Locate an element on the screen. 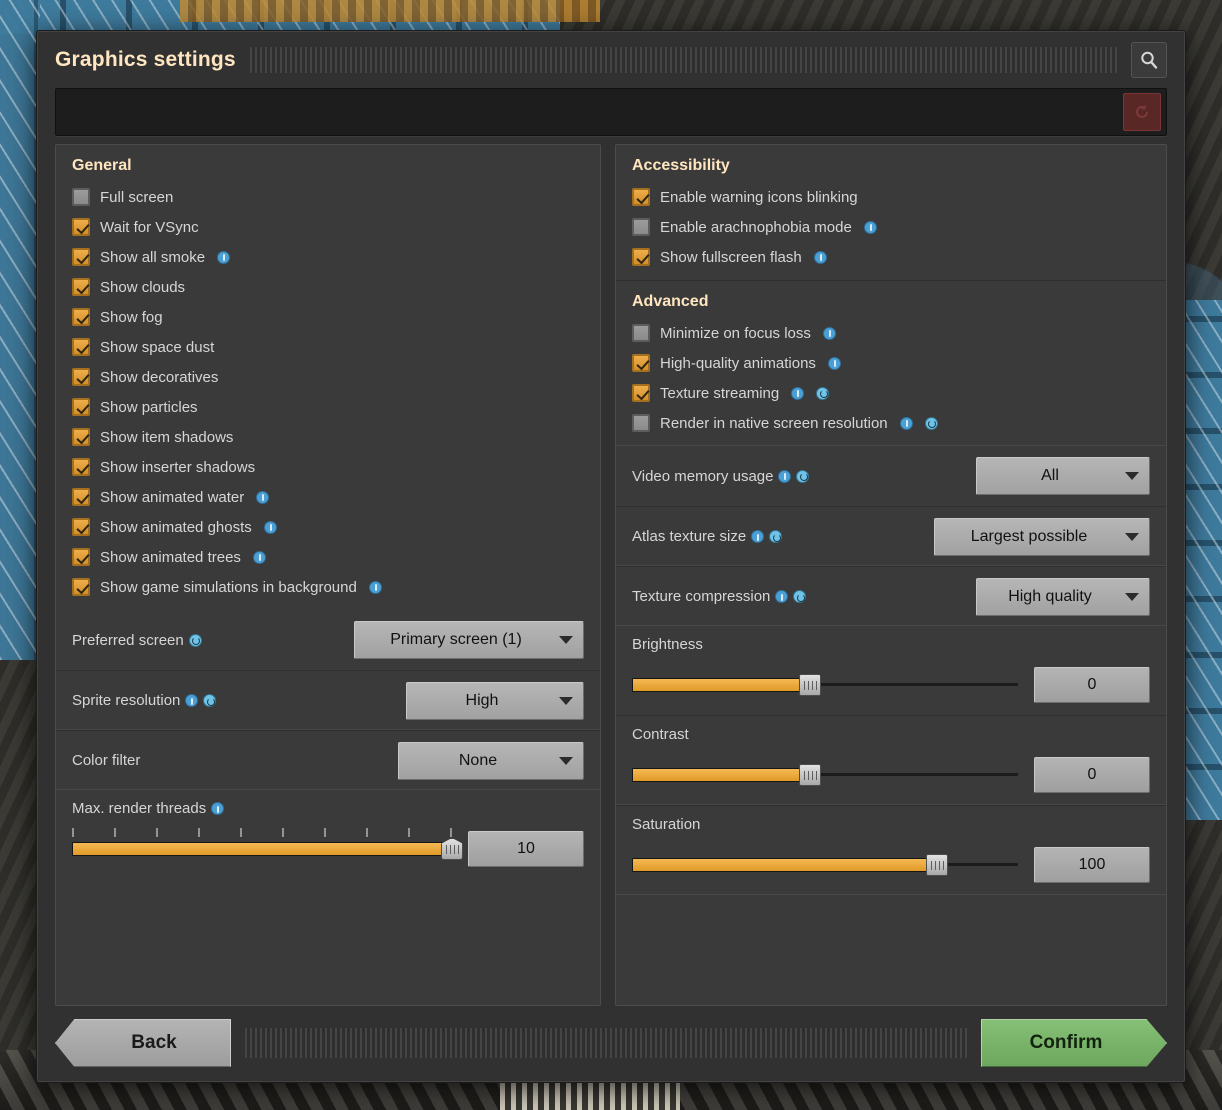 The image size is (1222, 1110). slider-label-text: Max. render threads is located at coordinates (139, 808).